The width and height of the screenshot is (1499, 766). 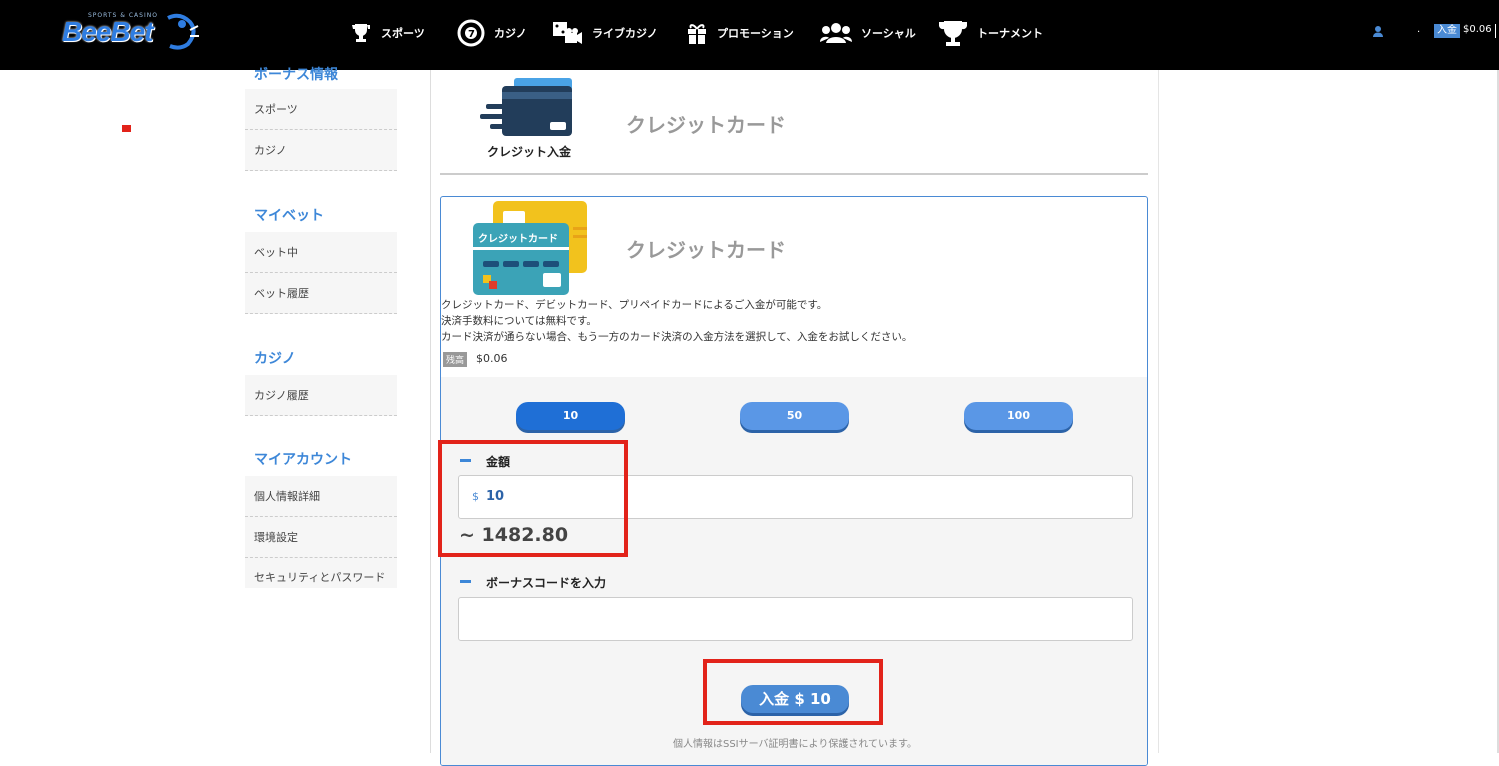 What do you see at coordinates (1447, 31) in the screenshot?
I see `header-deposit-button: 入金` at bounding box center [1447, 31].